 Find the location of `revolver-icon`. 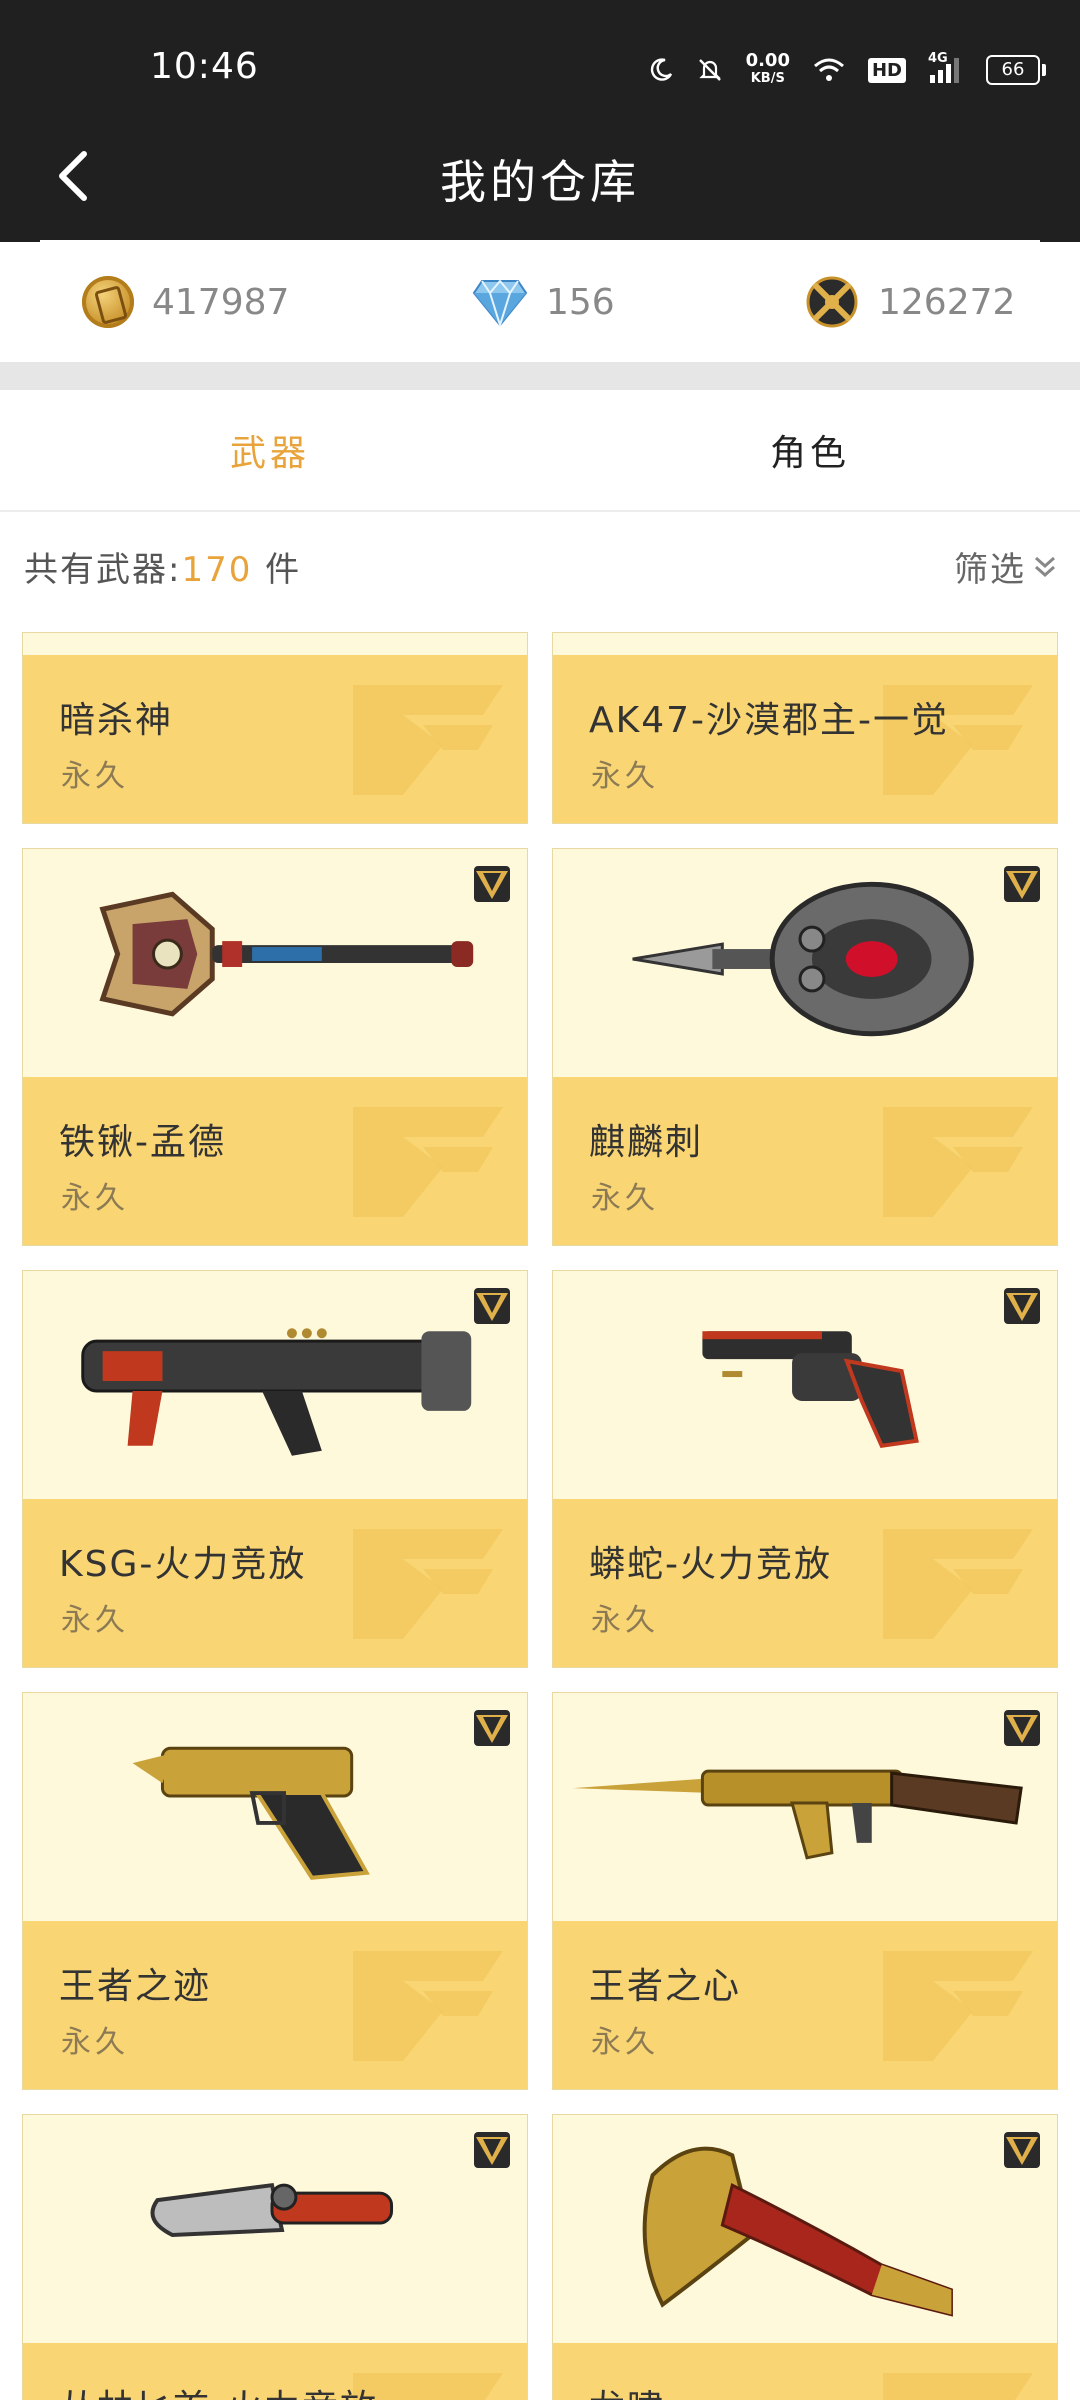

revolver-icon is located at coordinates (810, 1389).